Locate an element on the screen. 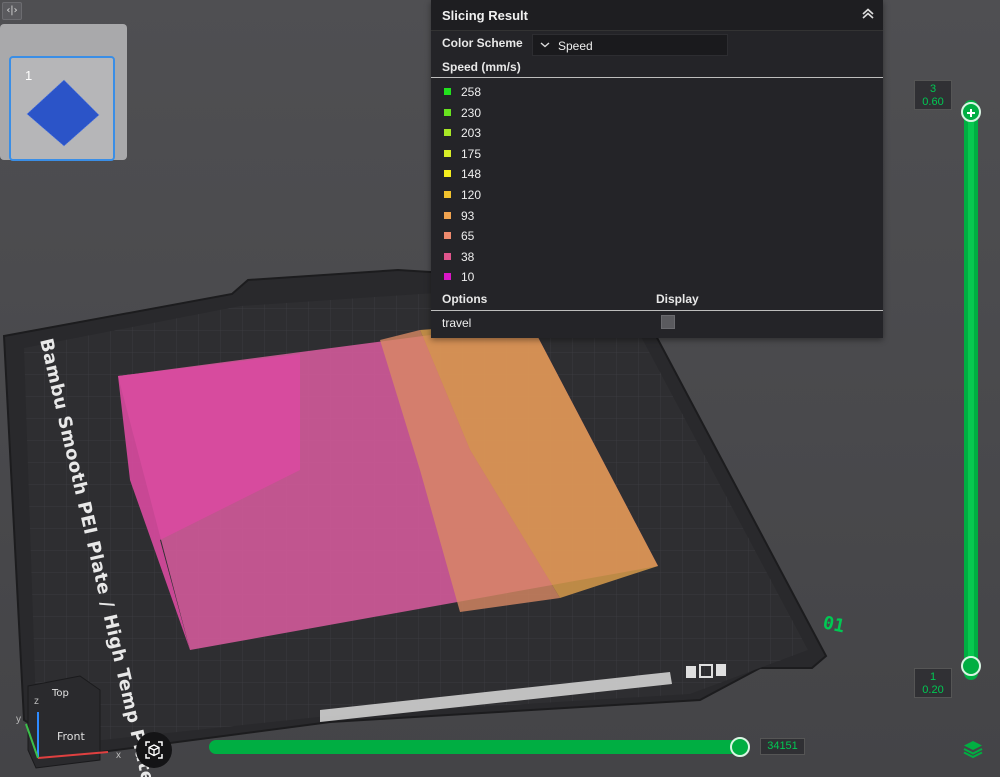  collapse-up-icon is located at coordinates (868, 14).